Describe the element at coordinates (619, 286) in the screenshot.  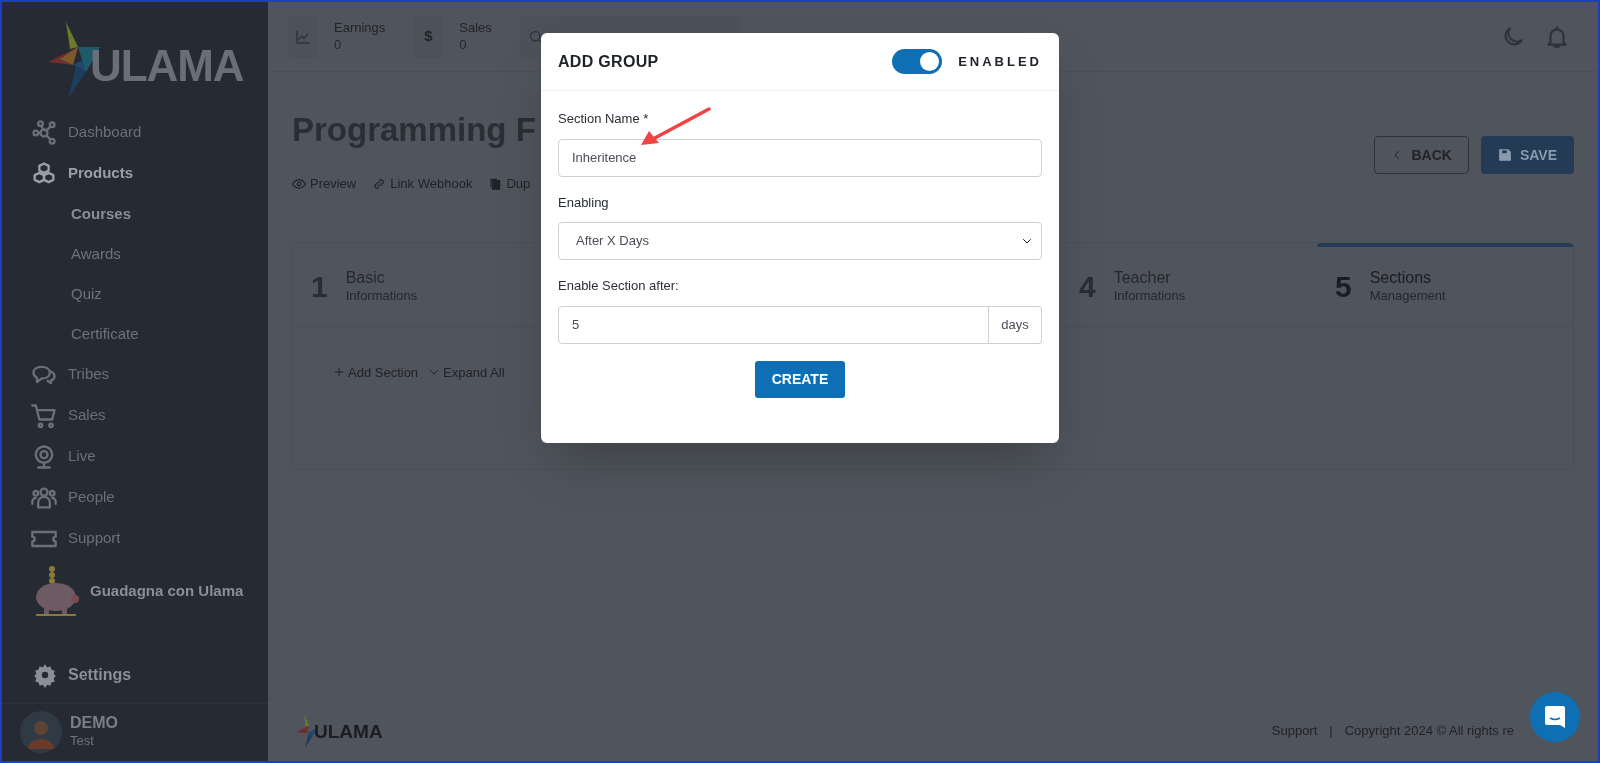
I see `field-label: Enable Section after:` at that location.